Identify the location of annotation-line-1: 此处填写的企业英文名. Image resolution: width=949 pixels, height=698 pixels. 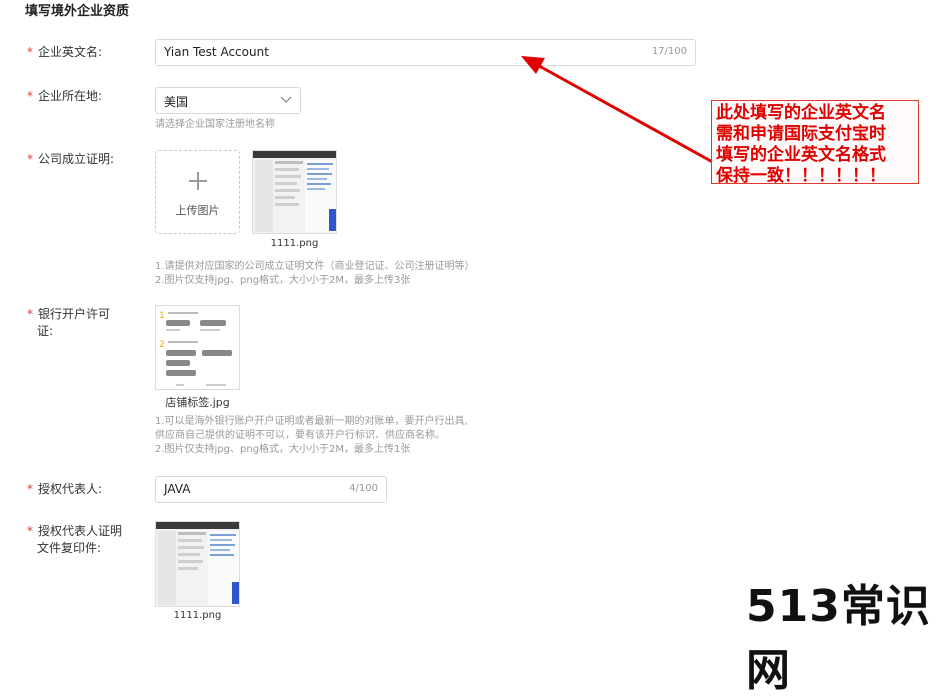
(801, 113).